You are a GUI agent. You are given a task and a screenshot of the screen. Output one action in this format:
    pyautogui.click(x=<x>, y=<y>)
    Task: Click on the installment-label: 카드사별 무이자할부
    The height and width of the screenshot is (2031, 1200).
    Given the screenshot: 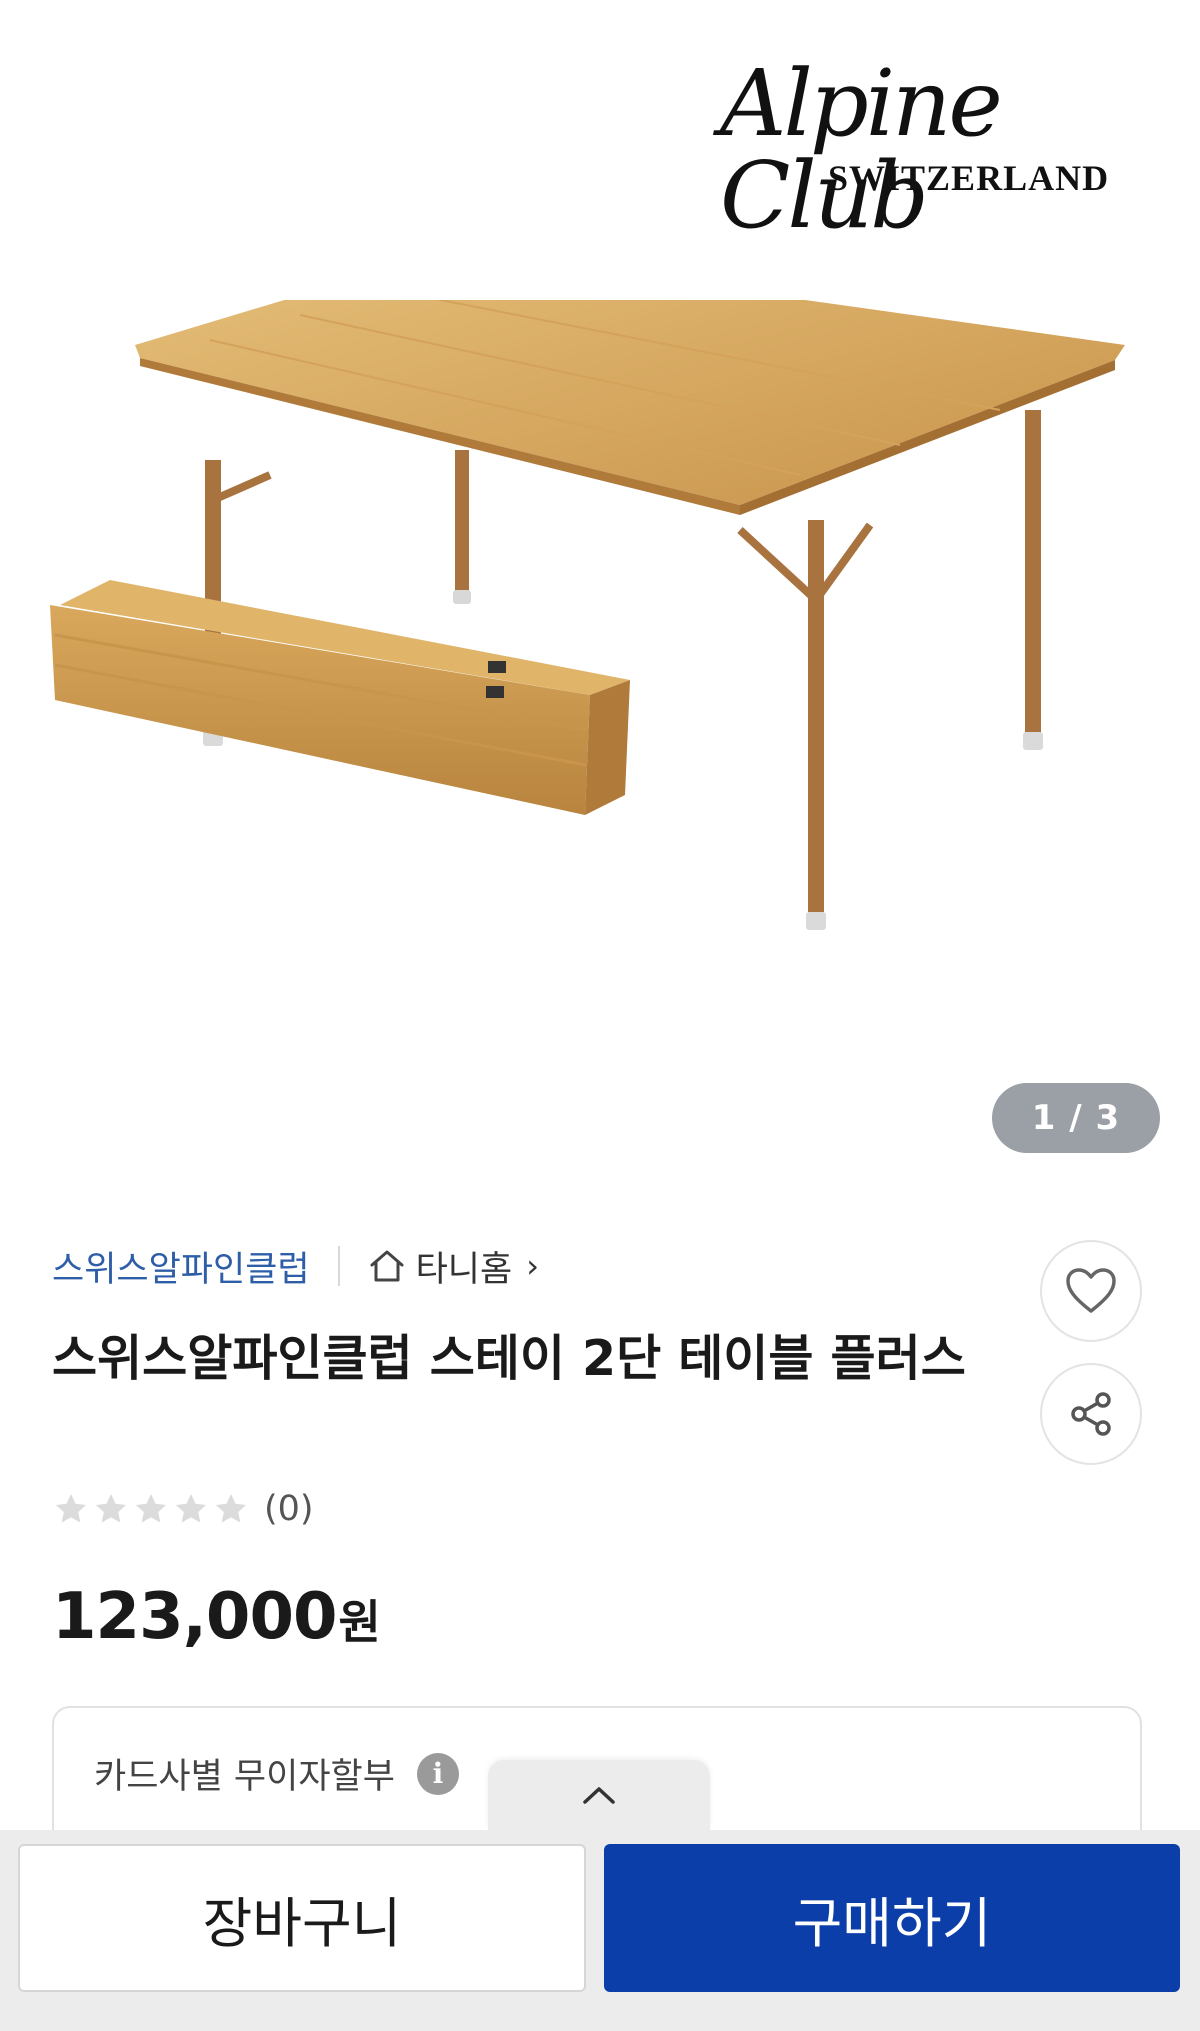 What is the action you would take?
    pyautogui.click(x=244, y=1777)
    